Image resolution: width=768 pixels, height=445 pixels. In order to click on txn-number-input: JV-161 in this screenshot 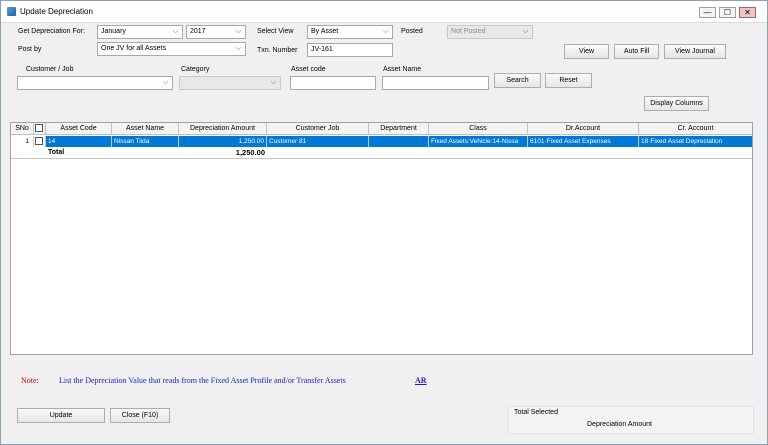, I will do `click(350, 50)`.